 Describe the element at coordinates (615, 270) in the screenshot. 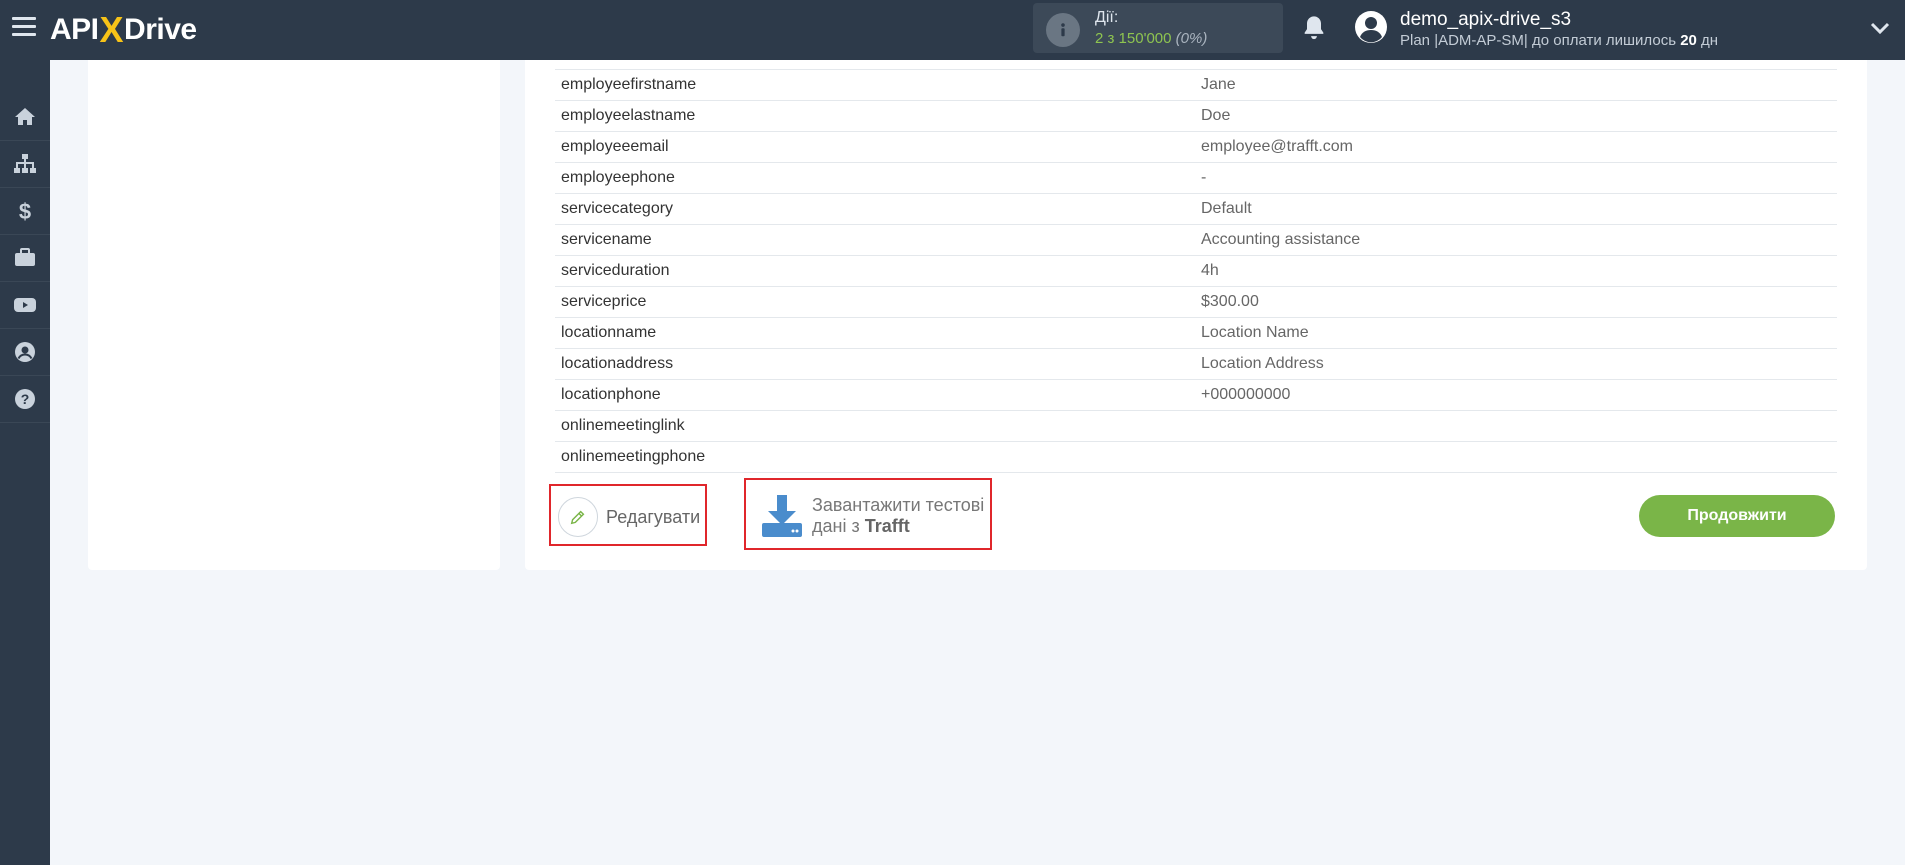

I see `field-key: serviceduration` at that location.